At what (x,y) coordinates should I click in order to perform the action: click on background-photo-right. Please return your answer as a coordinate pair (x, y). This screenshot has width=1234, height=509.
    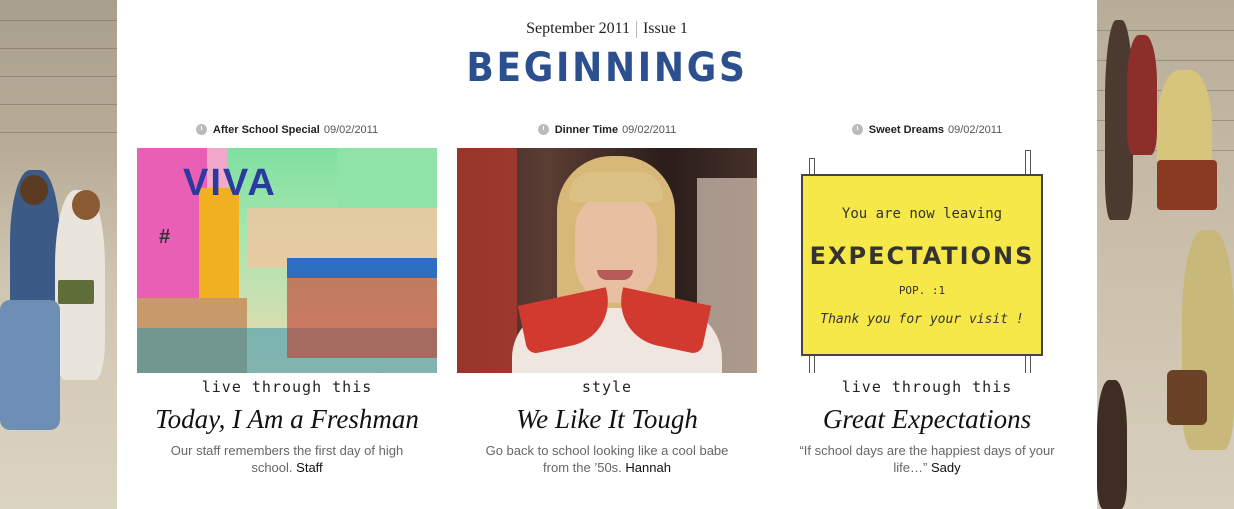
    Looking at the image, I should click on (1165, 254).